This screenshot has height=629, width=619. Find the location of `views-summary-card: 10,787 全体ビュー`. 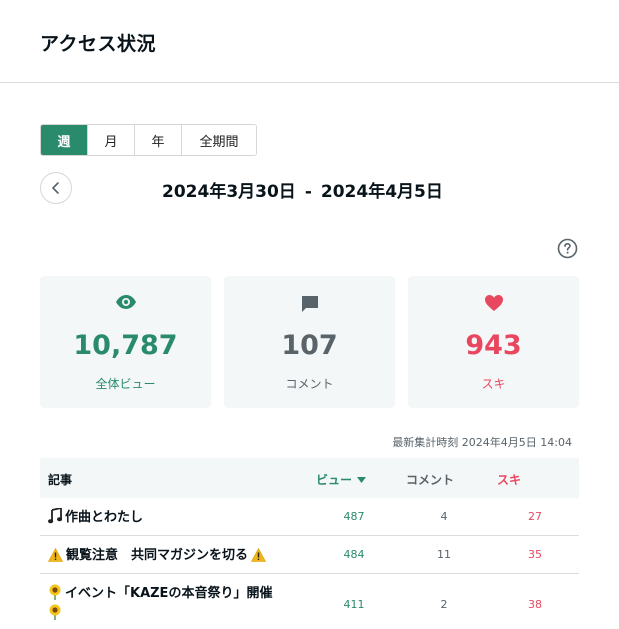

views-summary-card: 10,787 全体ビュー is located at coordinates (125, 342).